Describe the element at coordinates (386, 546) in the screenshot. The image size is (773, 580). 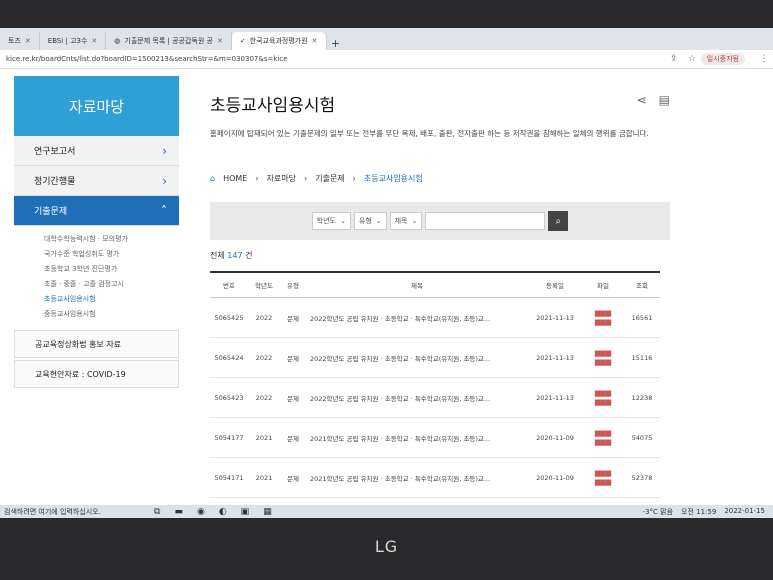
I see `lg-logo: LG` at that location.